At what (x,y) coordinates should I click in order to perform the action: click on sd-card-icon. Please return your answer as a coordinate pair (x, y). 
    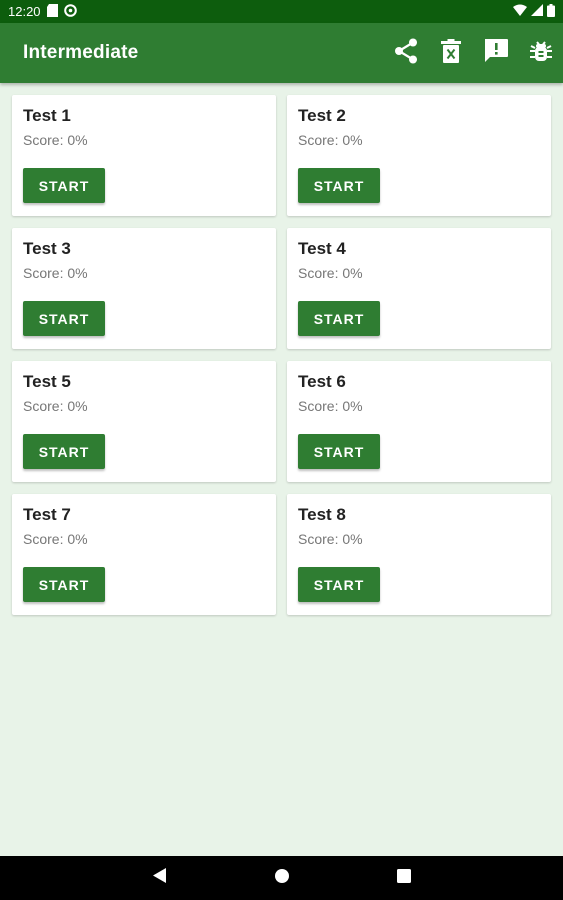
    Looking at the image, I should click on (52, 11).